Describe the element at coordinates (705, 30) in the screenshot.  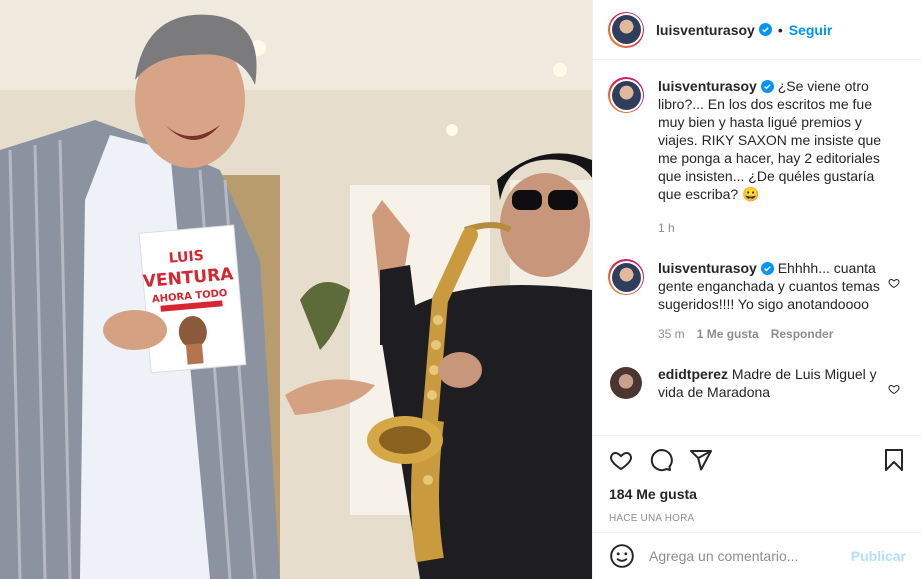
I see `header-username: luisventurasoy` at that location.